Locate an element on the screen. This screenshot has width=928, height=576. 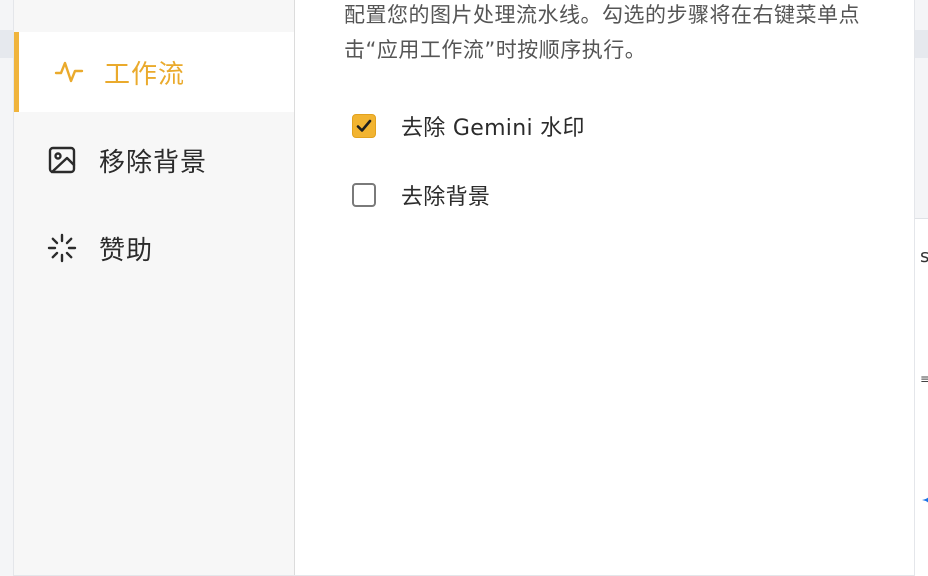
workflow-description: 配置您的图片处理流水线。勾选的步骤将在右键菜单点击“应用工作流”时按顺序执行。 is located at coordinates (614, 34).